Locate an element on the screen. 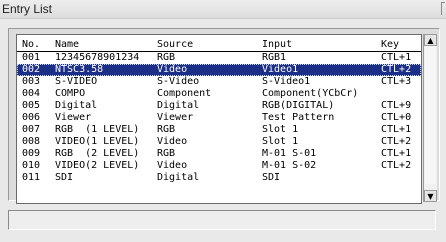 The image size is (446, 242). scroll-down-button: ▼ is located at coordinates (430, 196).